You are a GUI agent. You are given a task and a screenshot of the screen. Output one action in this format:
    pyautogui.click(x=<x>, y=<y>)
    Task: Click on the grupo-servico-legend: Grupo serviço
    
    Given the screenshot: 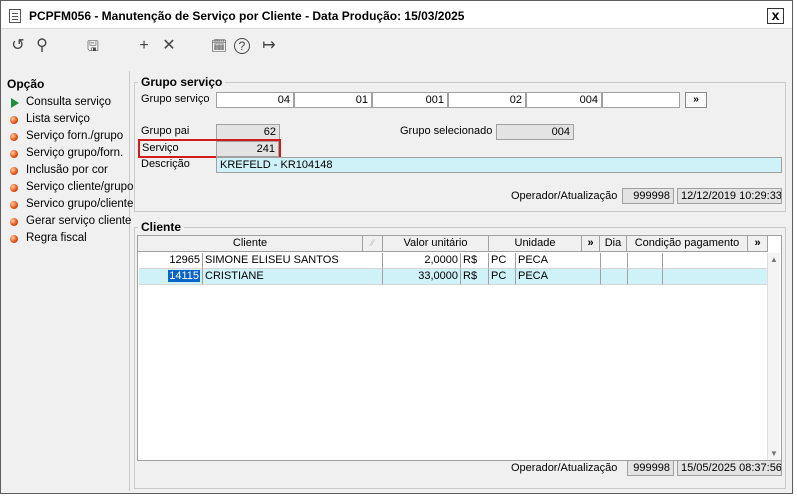 What is the action you would take?
    pyautogui.click(x=182, y=82)
    